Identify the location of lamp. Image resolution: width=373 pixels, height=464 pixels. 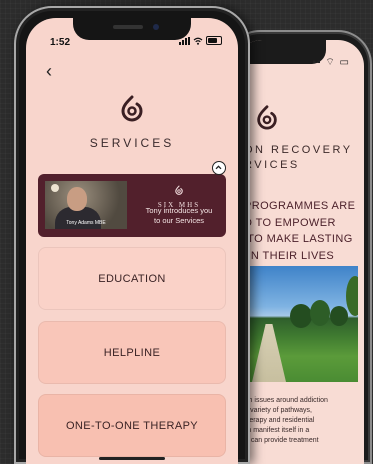
(55, 188).